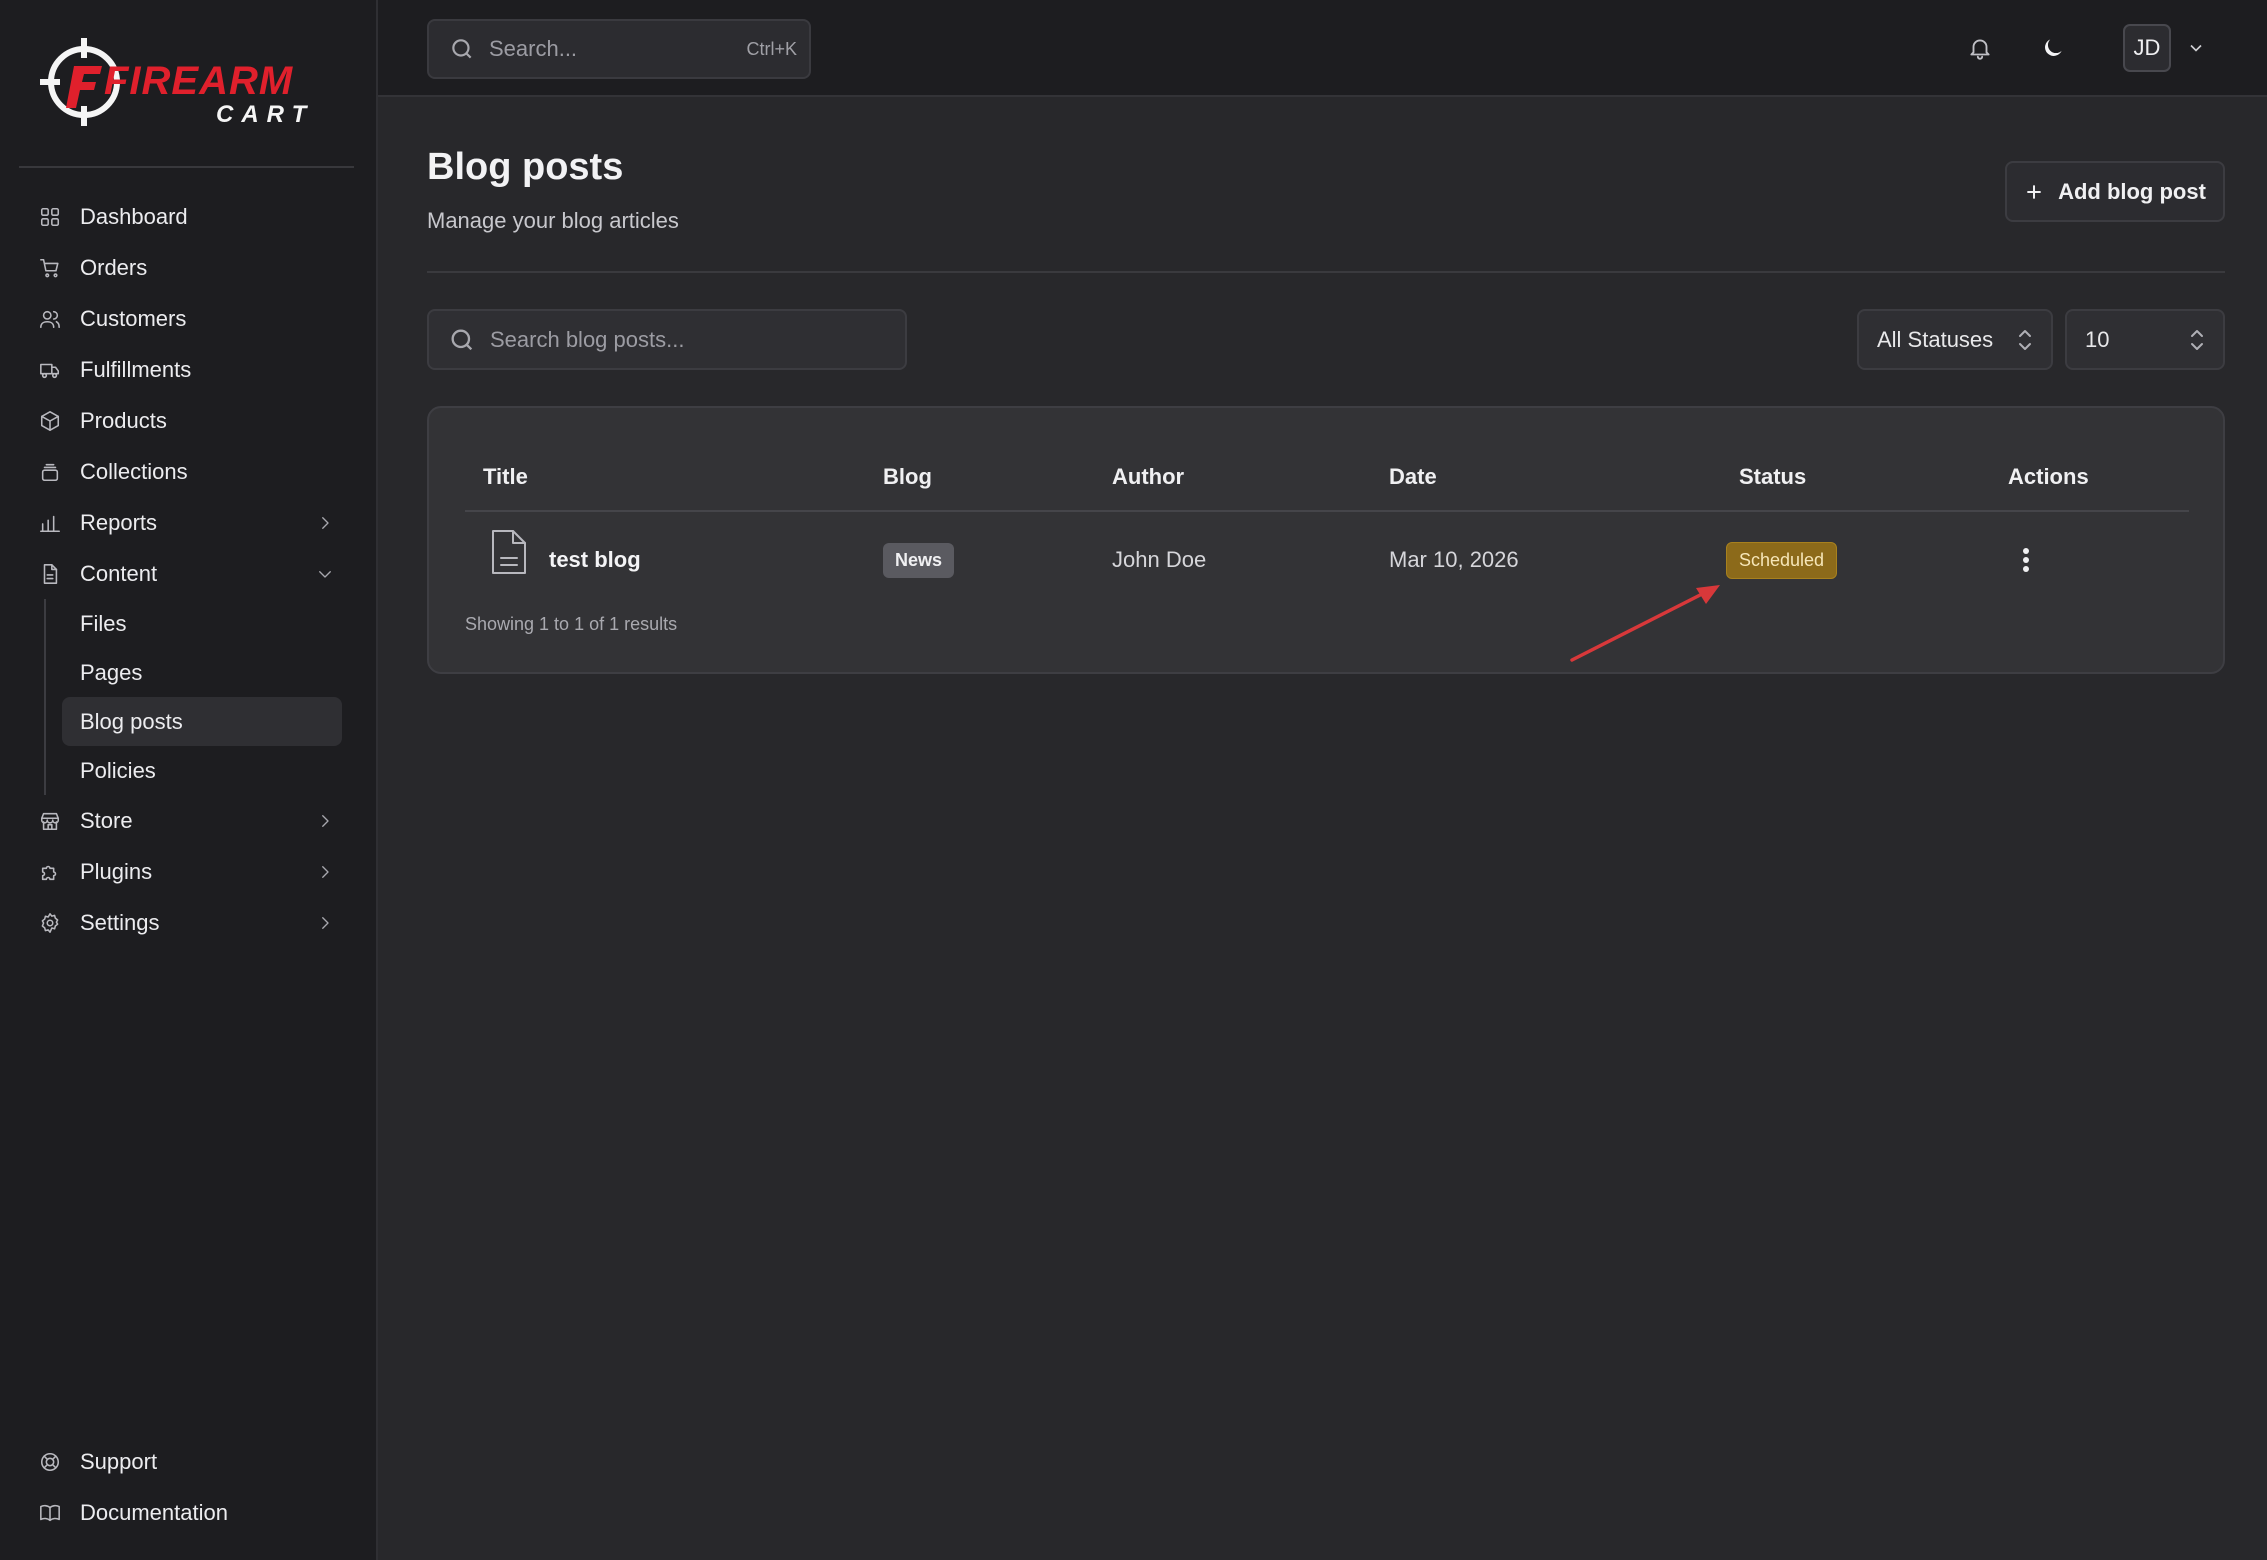  I want to click on sidebar-item-label: Products, so click(123, 420).